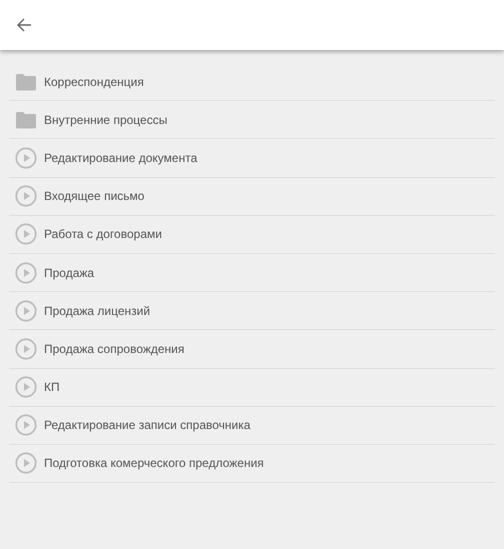 Image resolution: width=504 pixels, height=549 pixels. Describe the element at coordinates (252, 311) in the screenshot. I see `list-item: Продажа лицензий` at that location.